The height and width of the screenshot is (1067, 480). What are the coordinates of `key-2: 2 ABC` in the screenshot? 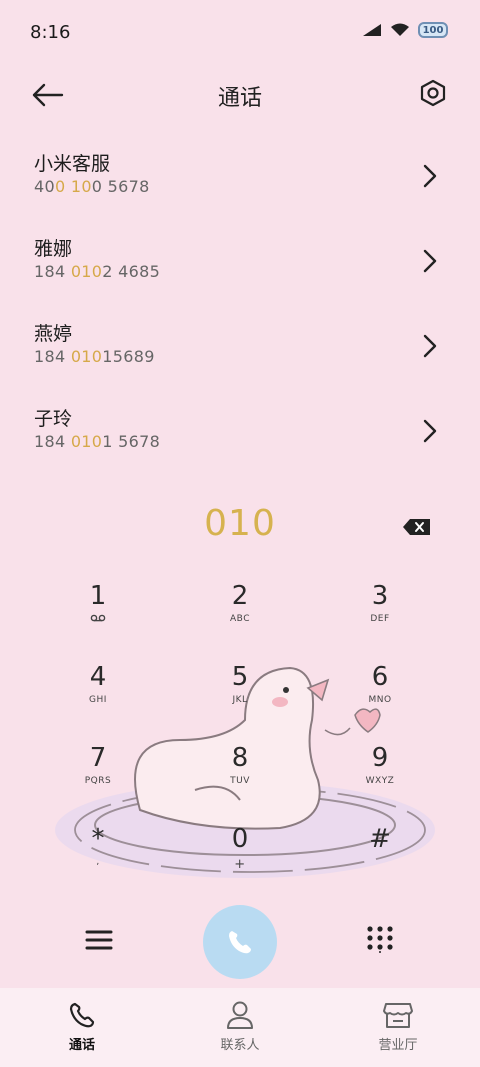 It's located at (240, 620).